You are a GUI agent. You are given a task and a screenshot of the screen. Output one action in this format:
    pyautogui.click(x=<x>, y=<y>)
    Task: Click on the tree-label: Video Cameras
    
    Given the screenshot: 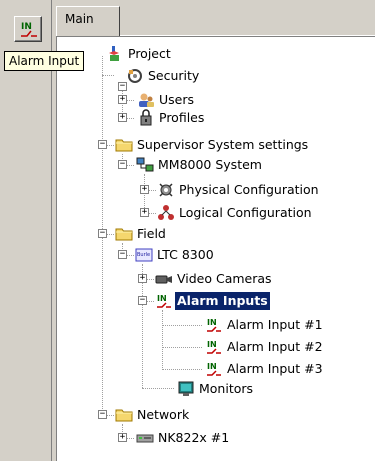 What is the action you would take?
    pyautogui.click(x=224, y=278)
    